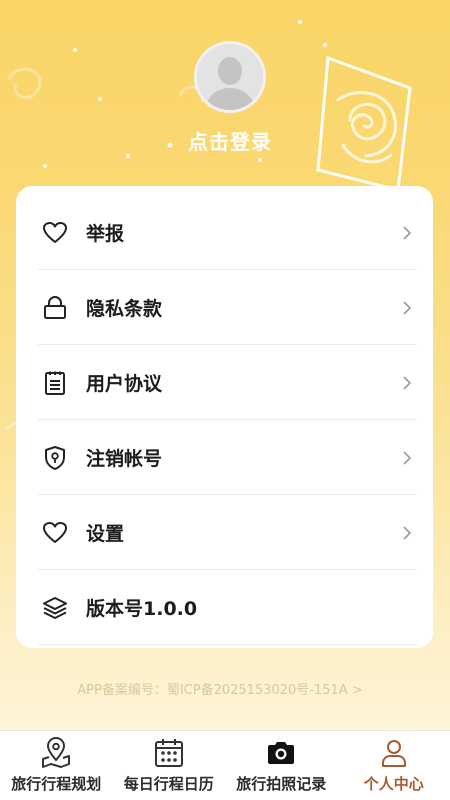 The width and height of the screenshot is (450, 800). I want to click on shield-key-icon, so click(55, 458).